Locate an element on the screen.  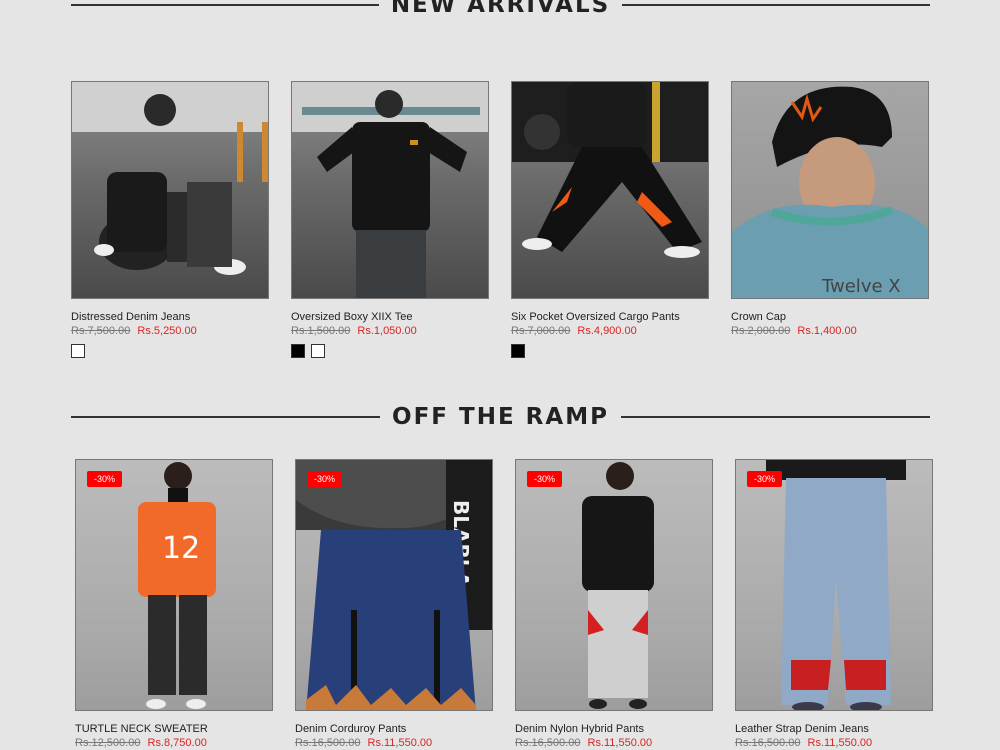
original-price: Rs.2,000.00 is located at coordinates (761, 331).